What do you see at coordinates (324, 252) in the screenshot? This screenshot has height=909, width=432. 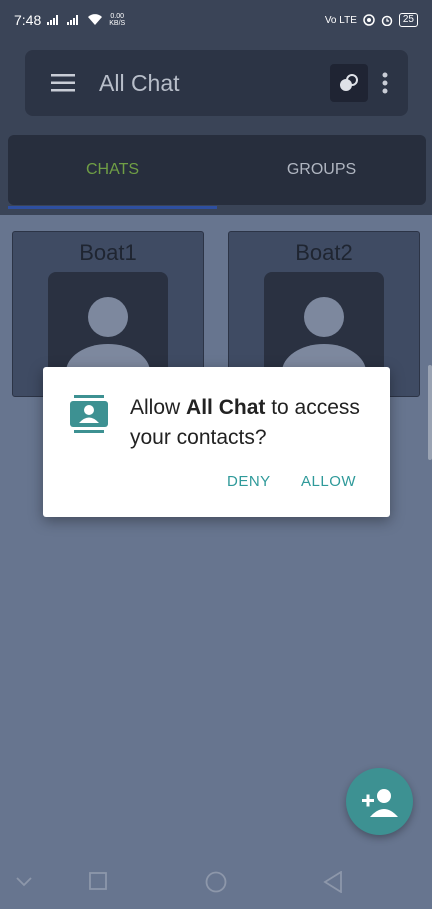 I see `contact-name: Boat2` at bounding box center [324, 252].